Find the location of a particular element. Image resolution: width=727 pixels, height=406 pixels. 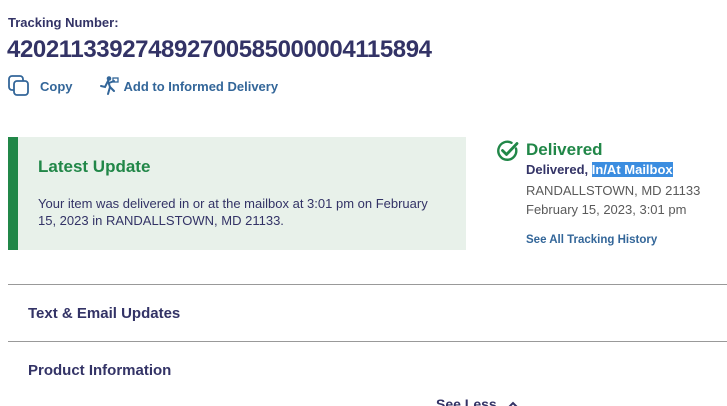

status-datetime: February 15, 2023, 3:01 pm is located at coordinates (606, 209).